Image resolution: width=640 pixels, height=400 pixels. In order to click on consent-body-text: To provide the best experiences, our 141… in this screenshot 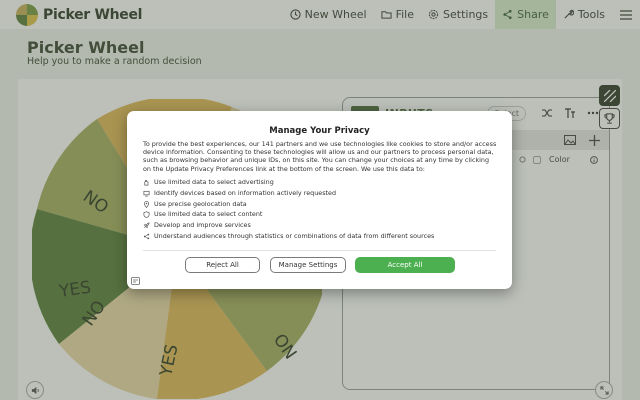, I will do `click(320, 156)`.